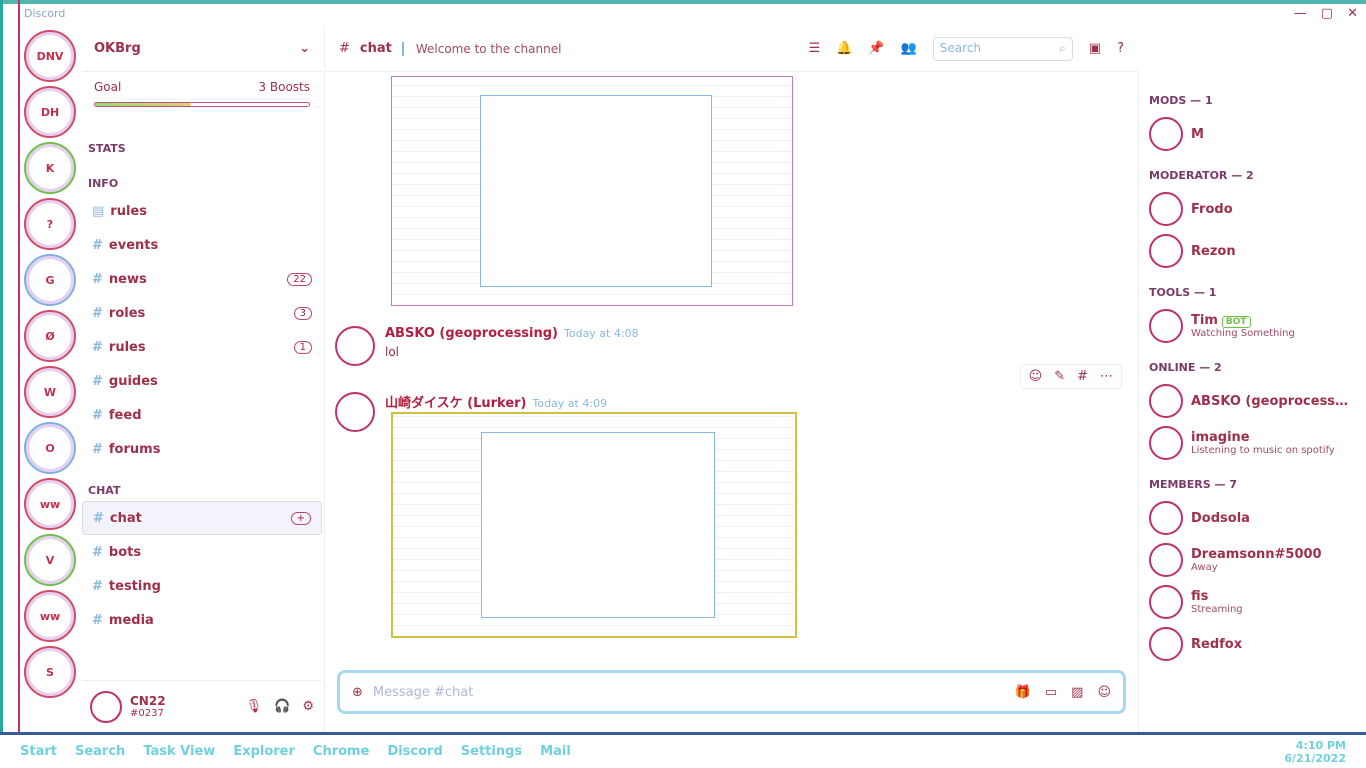 Image resolution: width=1366 pixels, height=768 pixels. Describe the element at coordinates (300, 518) in the screenshot. I see `add-member-icon: +` at that location.